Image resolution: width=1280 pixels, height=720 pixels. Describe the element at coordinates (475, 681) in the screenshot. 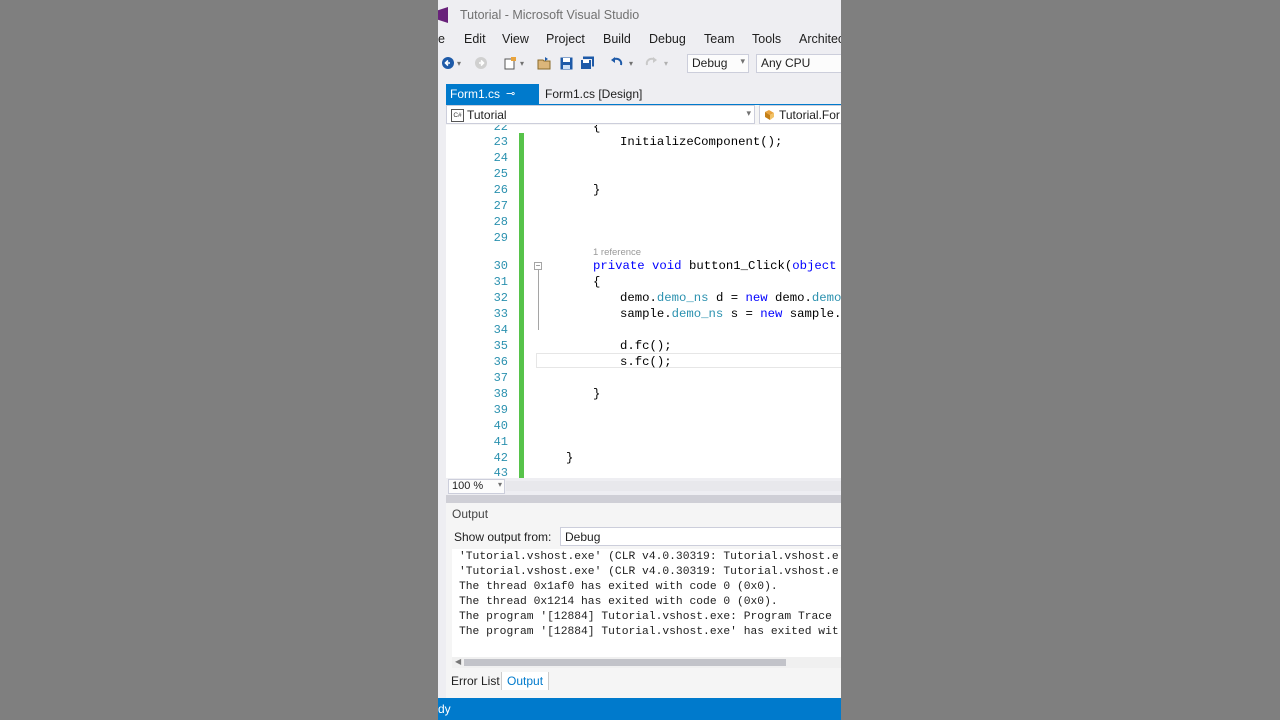

I see `tab-error-list: Error List` at that location.